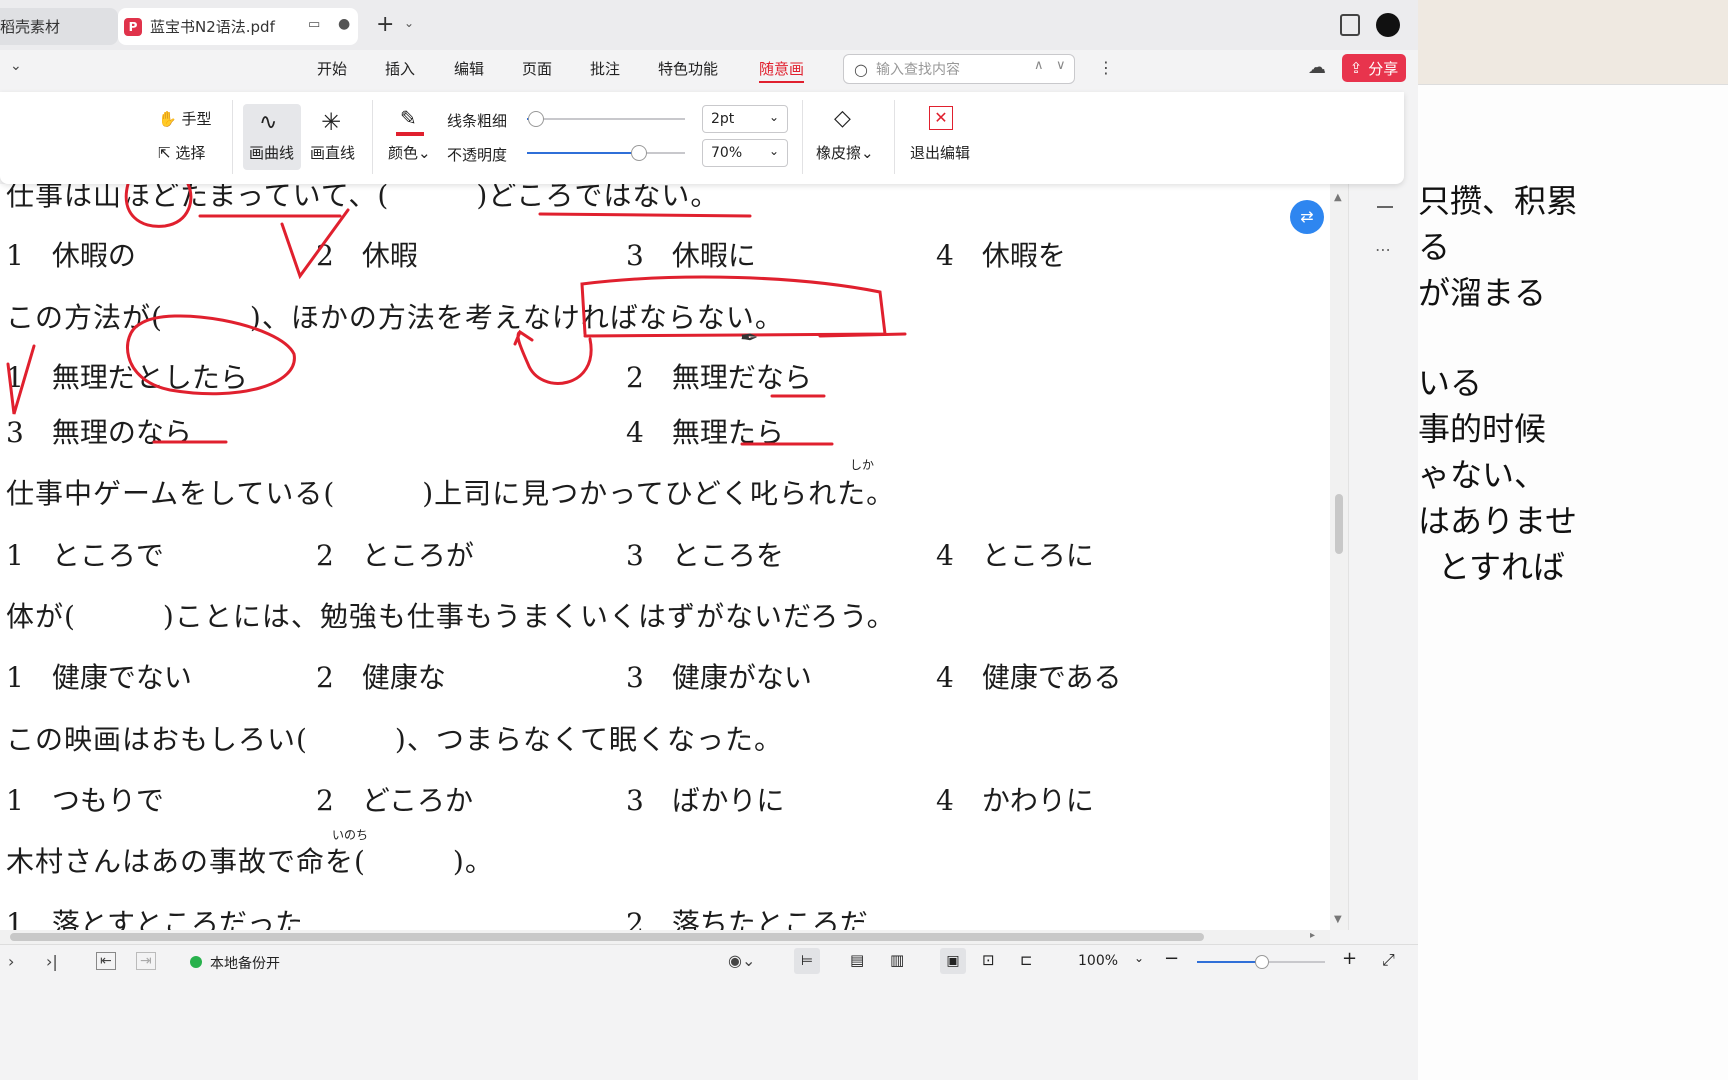 Image resolution: width=1728 pixels, height=1080 pixels. Describe the element at coordinates (897, 960) in the screenshot. I see `dual-page-icon: ▥` at that location.